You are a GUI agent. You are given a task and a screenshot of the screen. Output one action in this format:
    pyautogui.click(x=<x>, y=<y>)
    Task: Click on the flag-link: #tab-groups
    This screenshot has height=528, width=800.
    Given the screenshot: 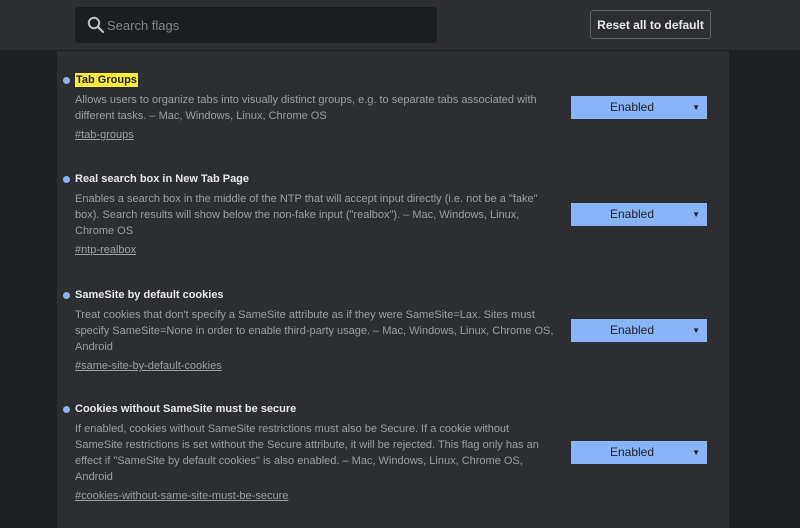 What is the action you would take?
    pyautogui.click(x=104, y=135)
    